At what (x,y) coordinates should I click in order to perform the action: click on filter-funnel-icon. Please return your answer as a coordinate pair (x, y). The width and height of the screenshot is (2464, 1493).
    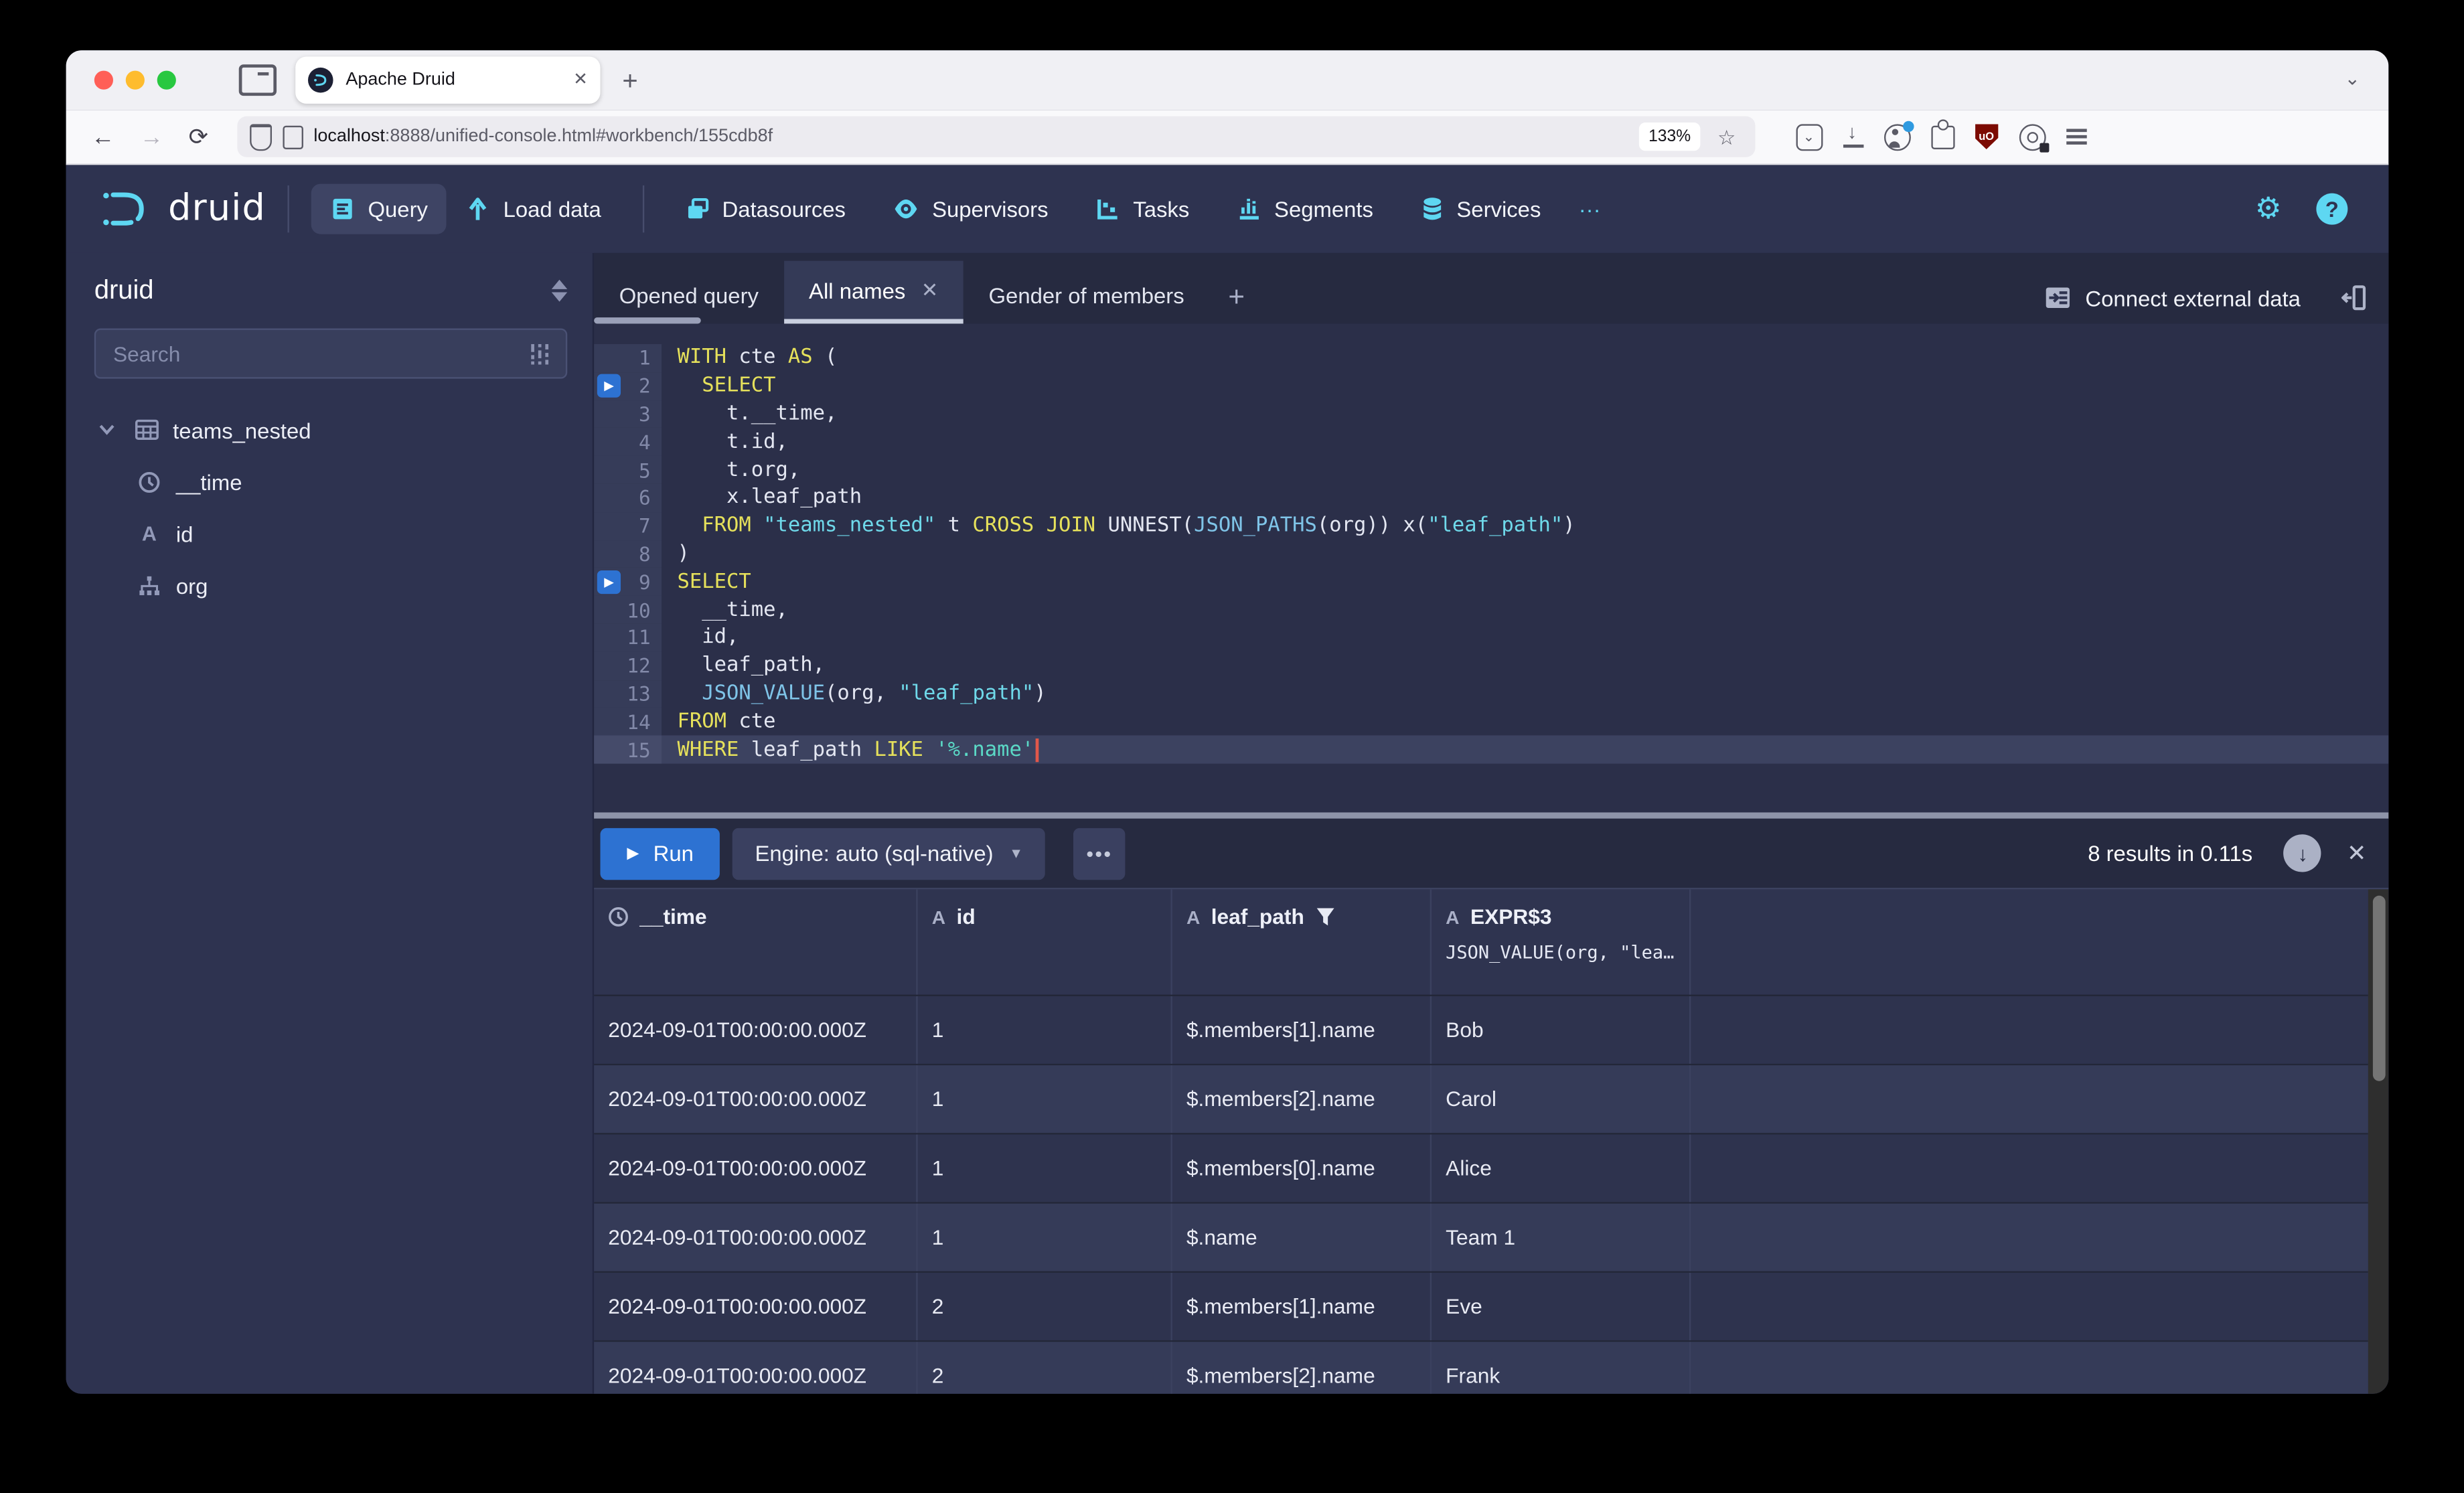
    Looking at the image, I should click on (1325, 917).